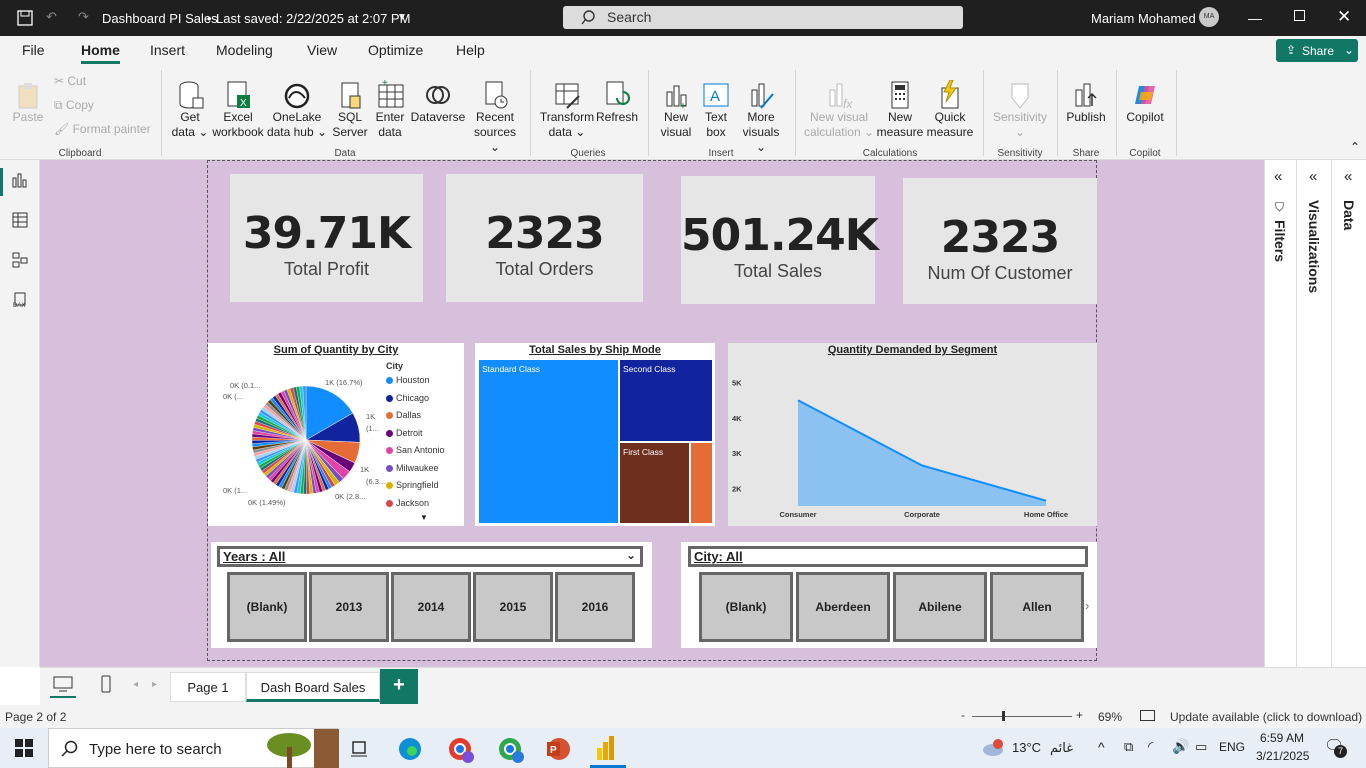 Image resolution: width=1366 pixels, height=768 pixels. Describe the element at coordinates (350, 111) in the screenshot. I see `sql-server-button: SQL Server` at that location.